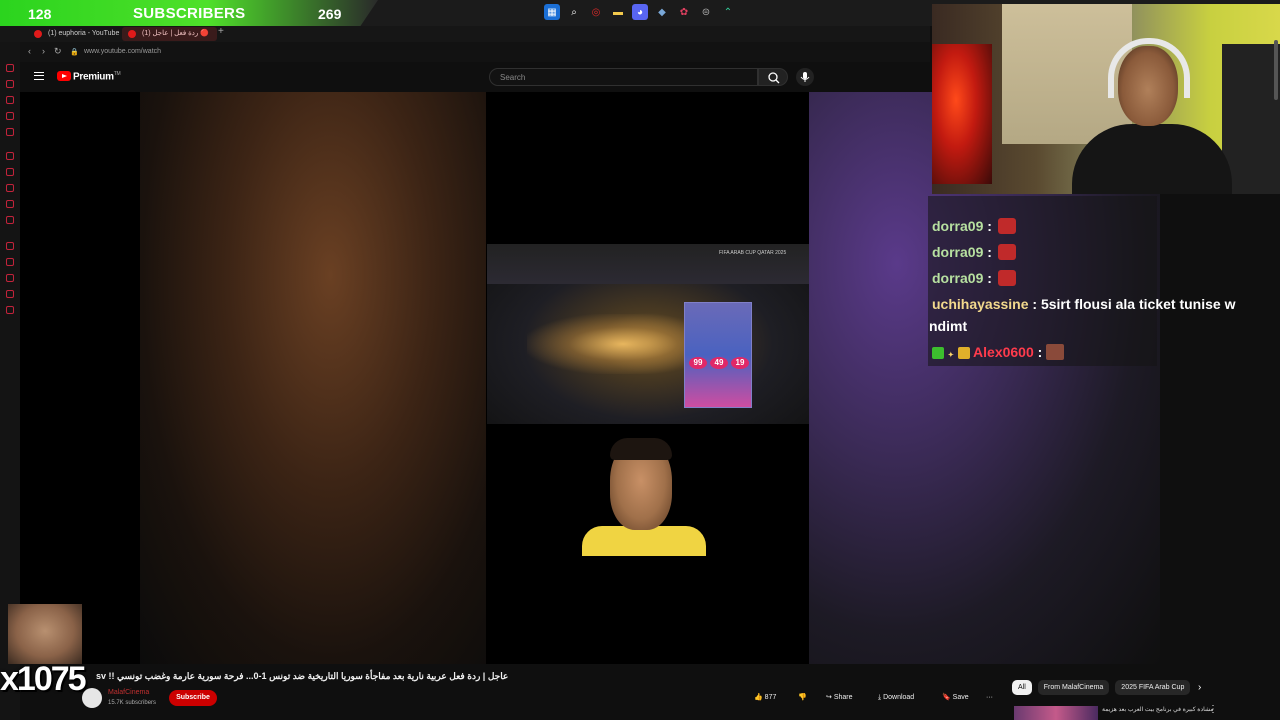 This screenshot has width=1280, height=720. I want to click on youtube-logo-icon, so click(64, 76).